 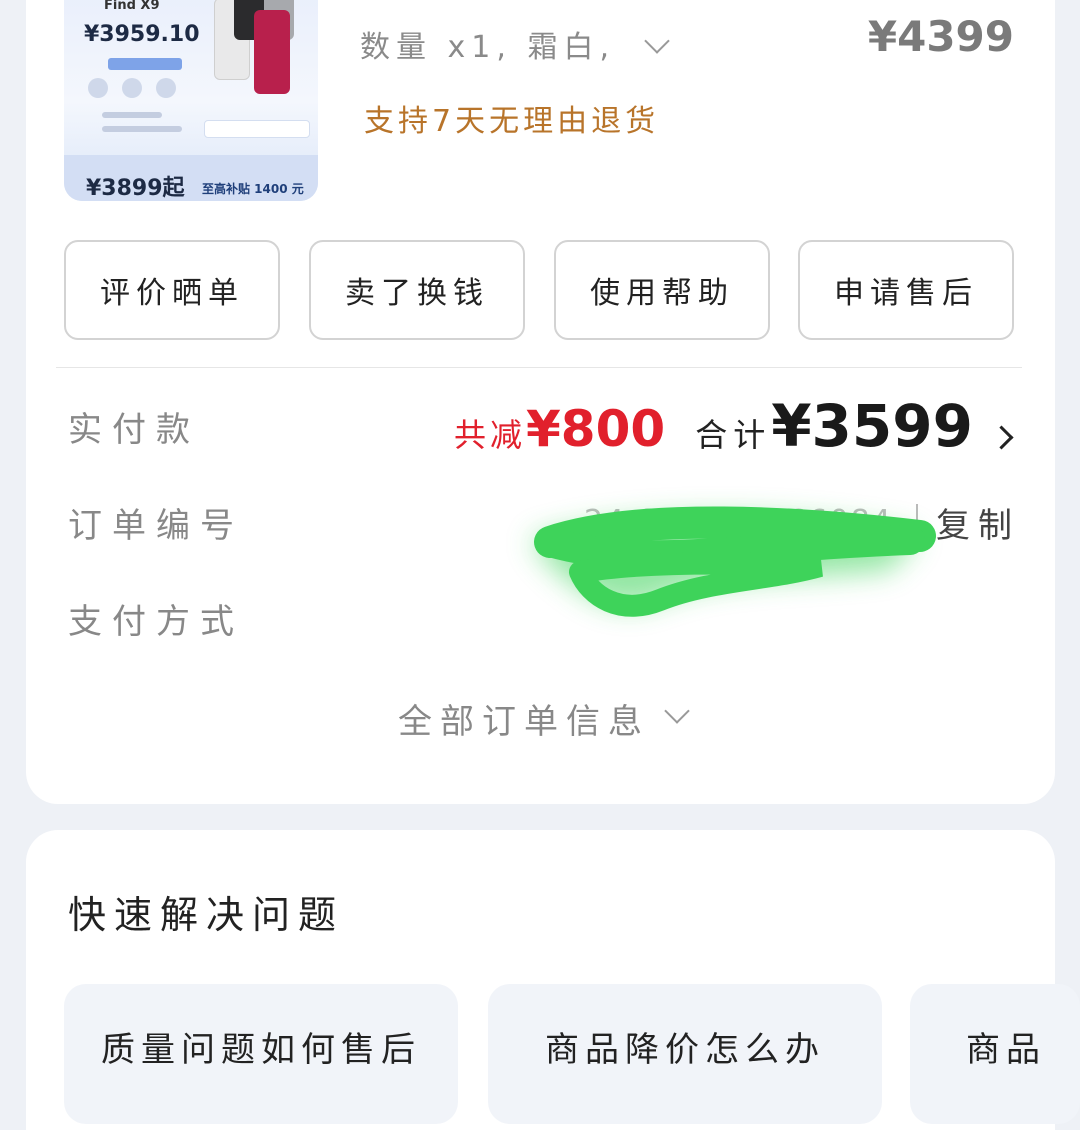 I want to click on payment-label: 实付款, so click(x=134, y=430).